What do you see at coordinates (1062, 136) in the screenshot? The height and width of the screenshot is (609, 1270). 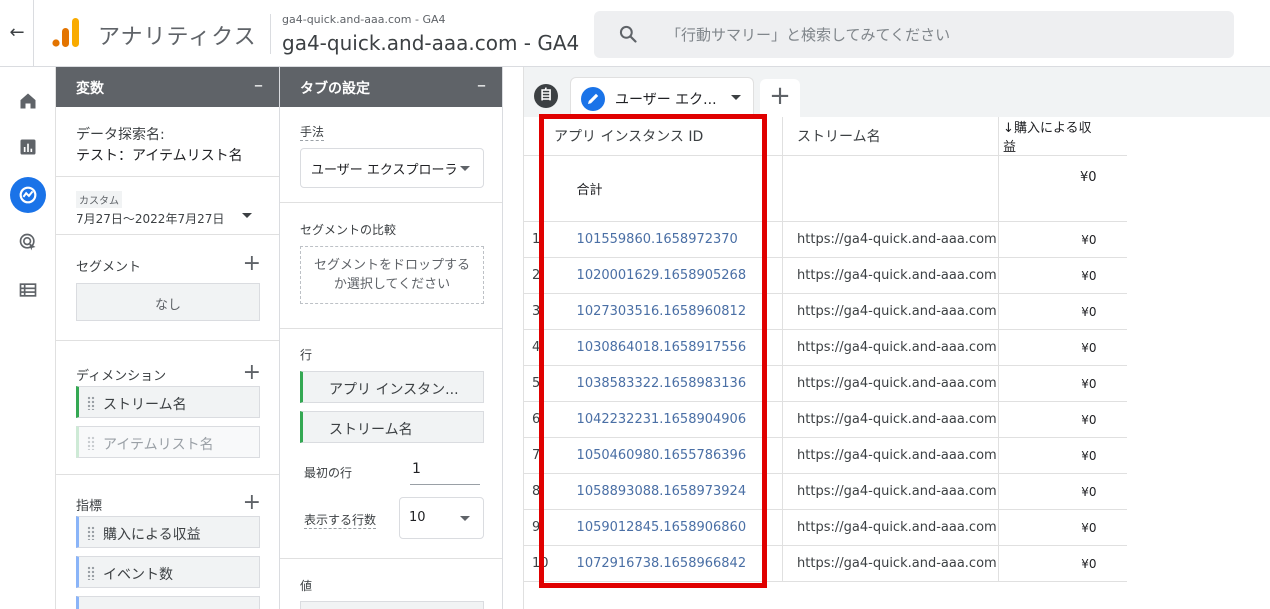 I see `column-header-revenue: ↓購入による収益` at bounding box center [1062, 136].